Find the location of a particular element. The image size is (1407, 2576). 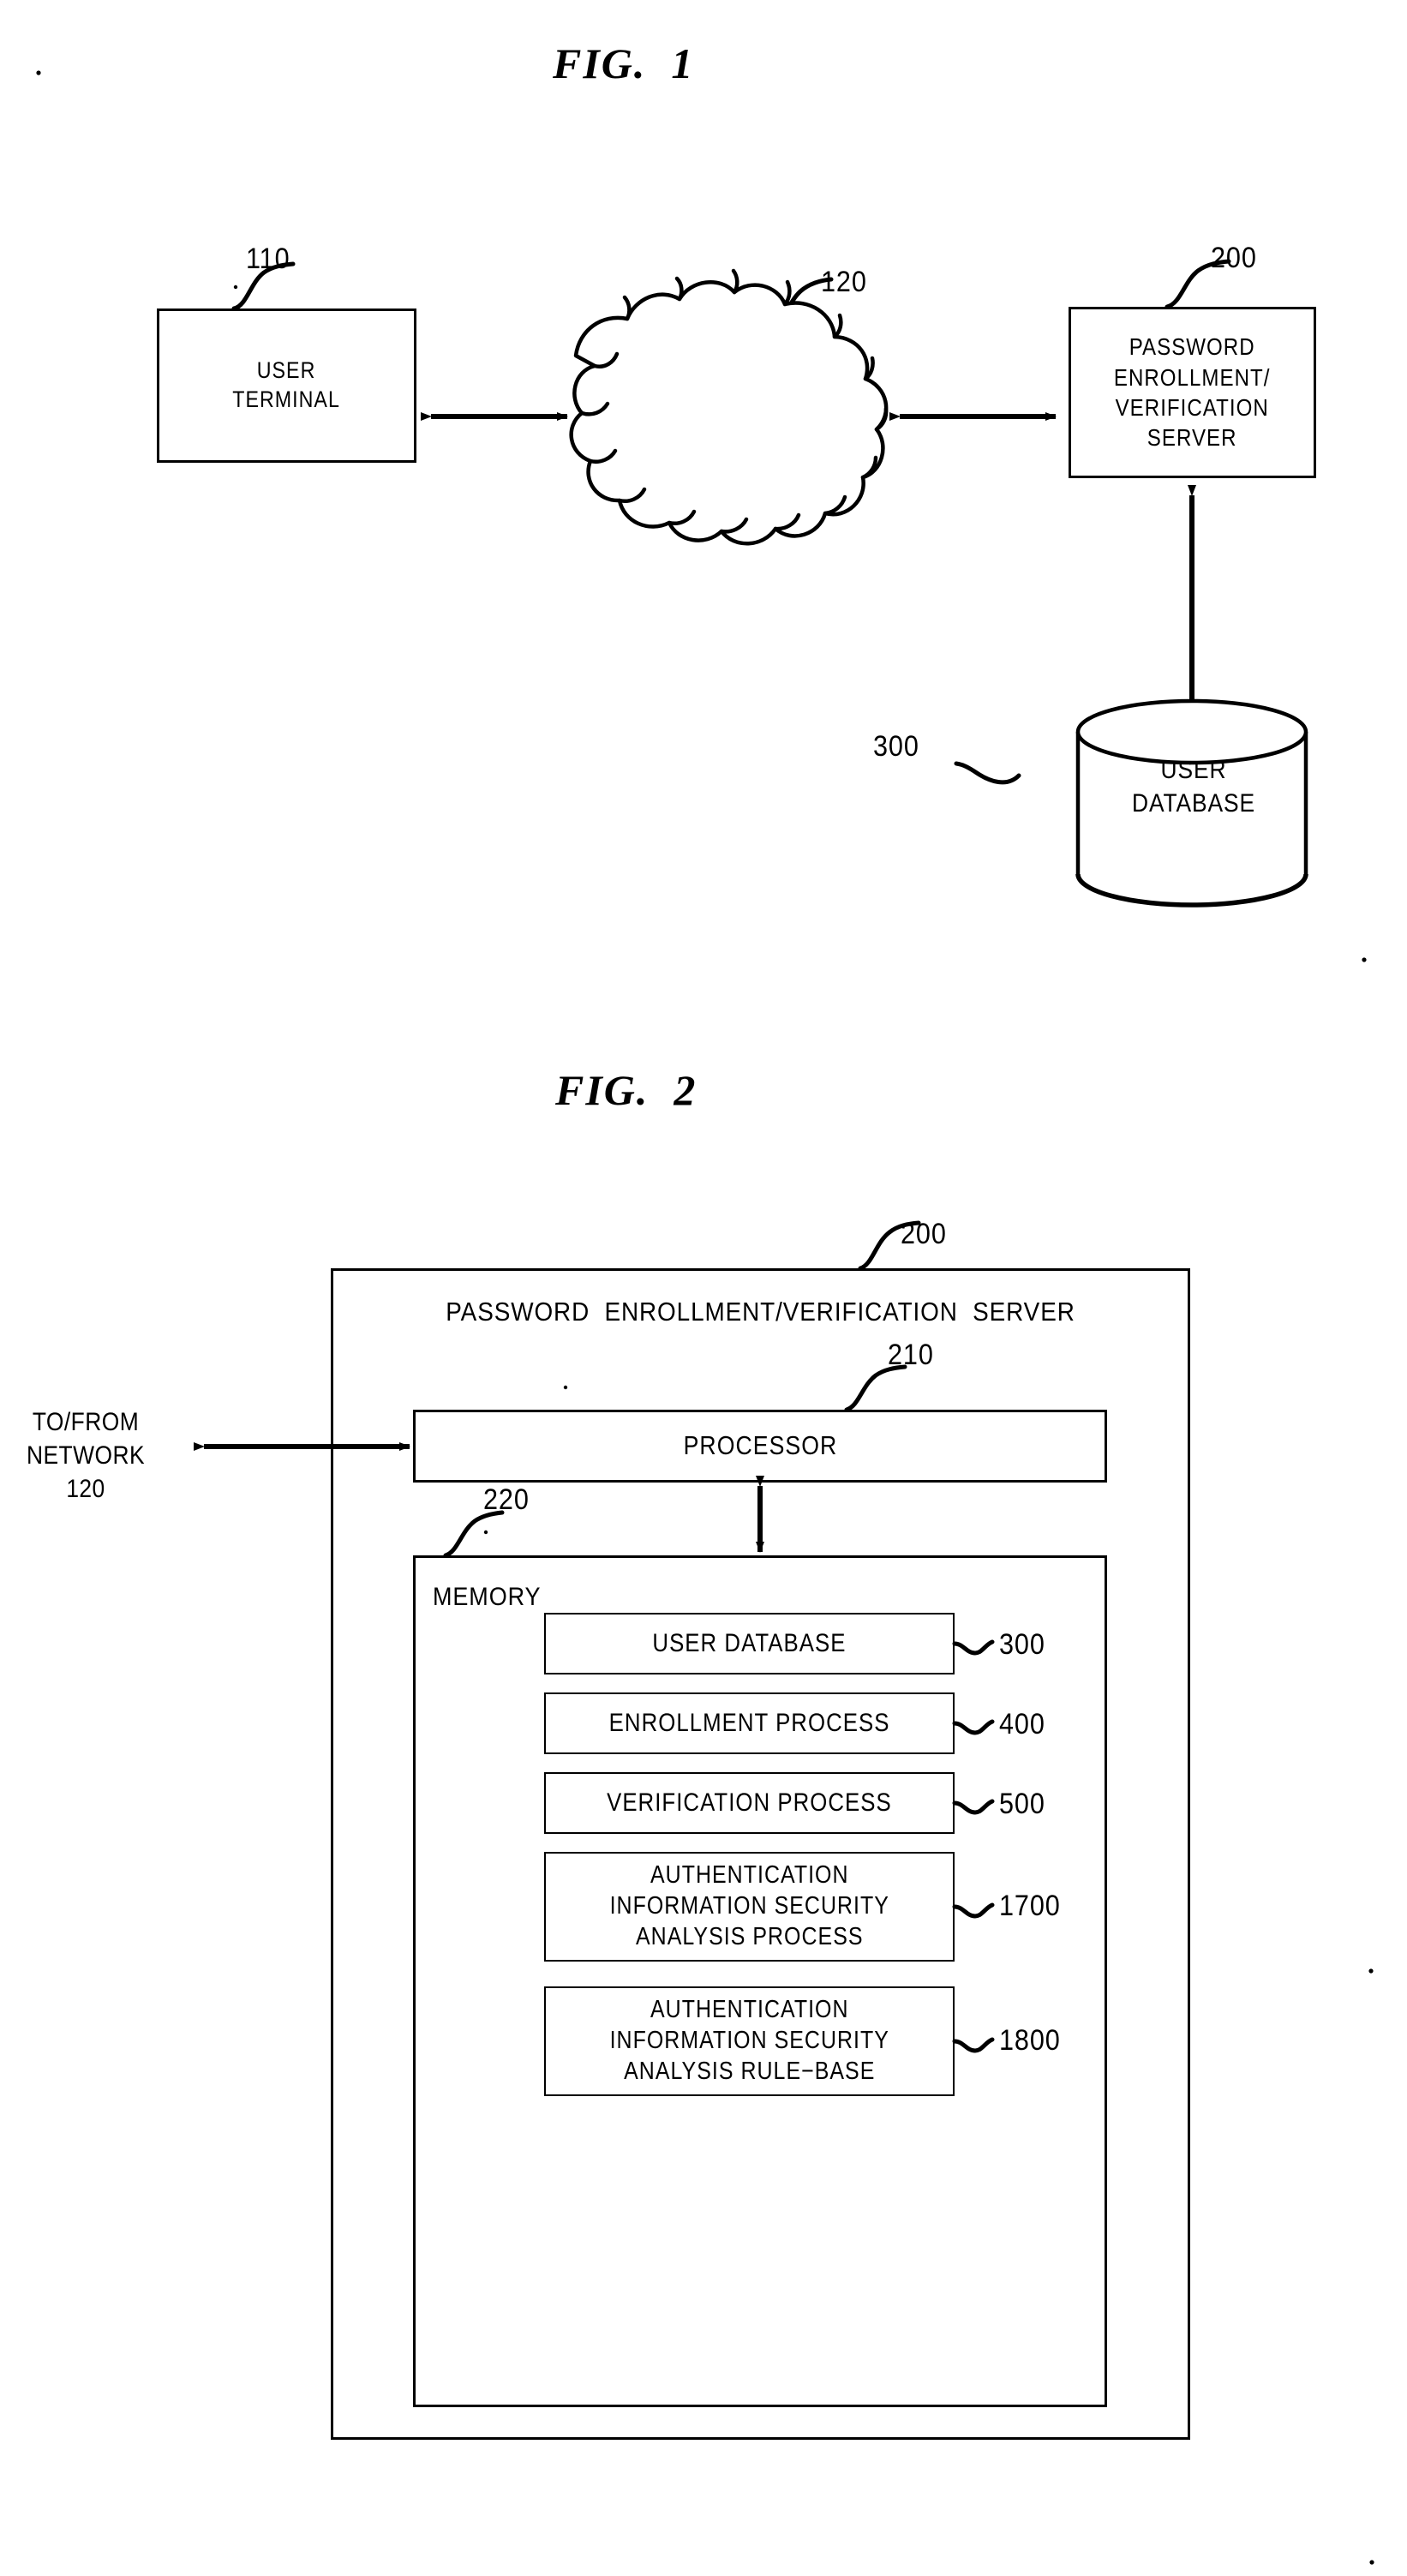

user-database-label: USER DATABASE is located at coordinates (1193, 787).